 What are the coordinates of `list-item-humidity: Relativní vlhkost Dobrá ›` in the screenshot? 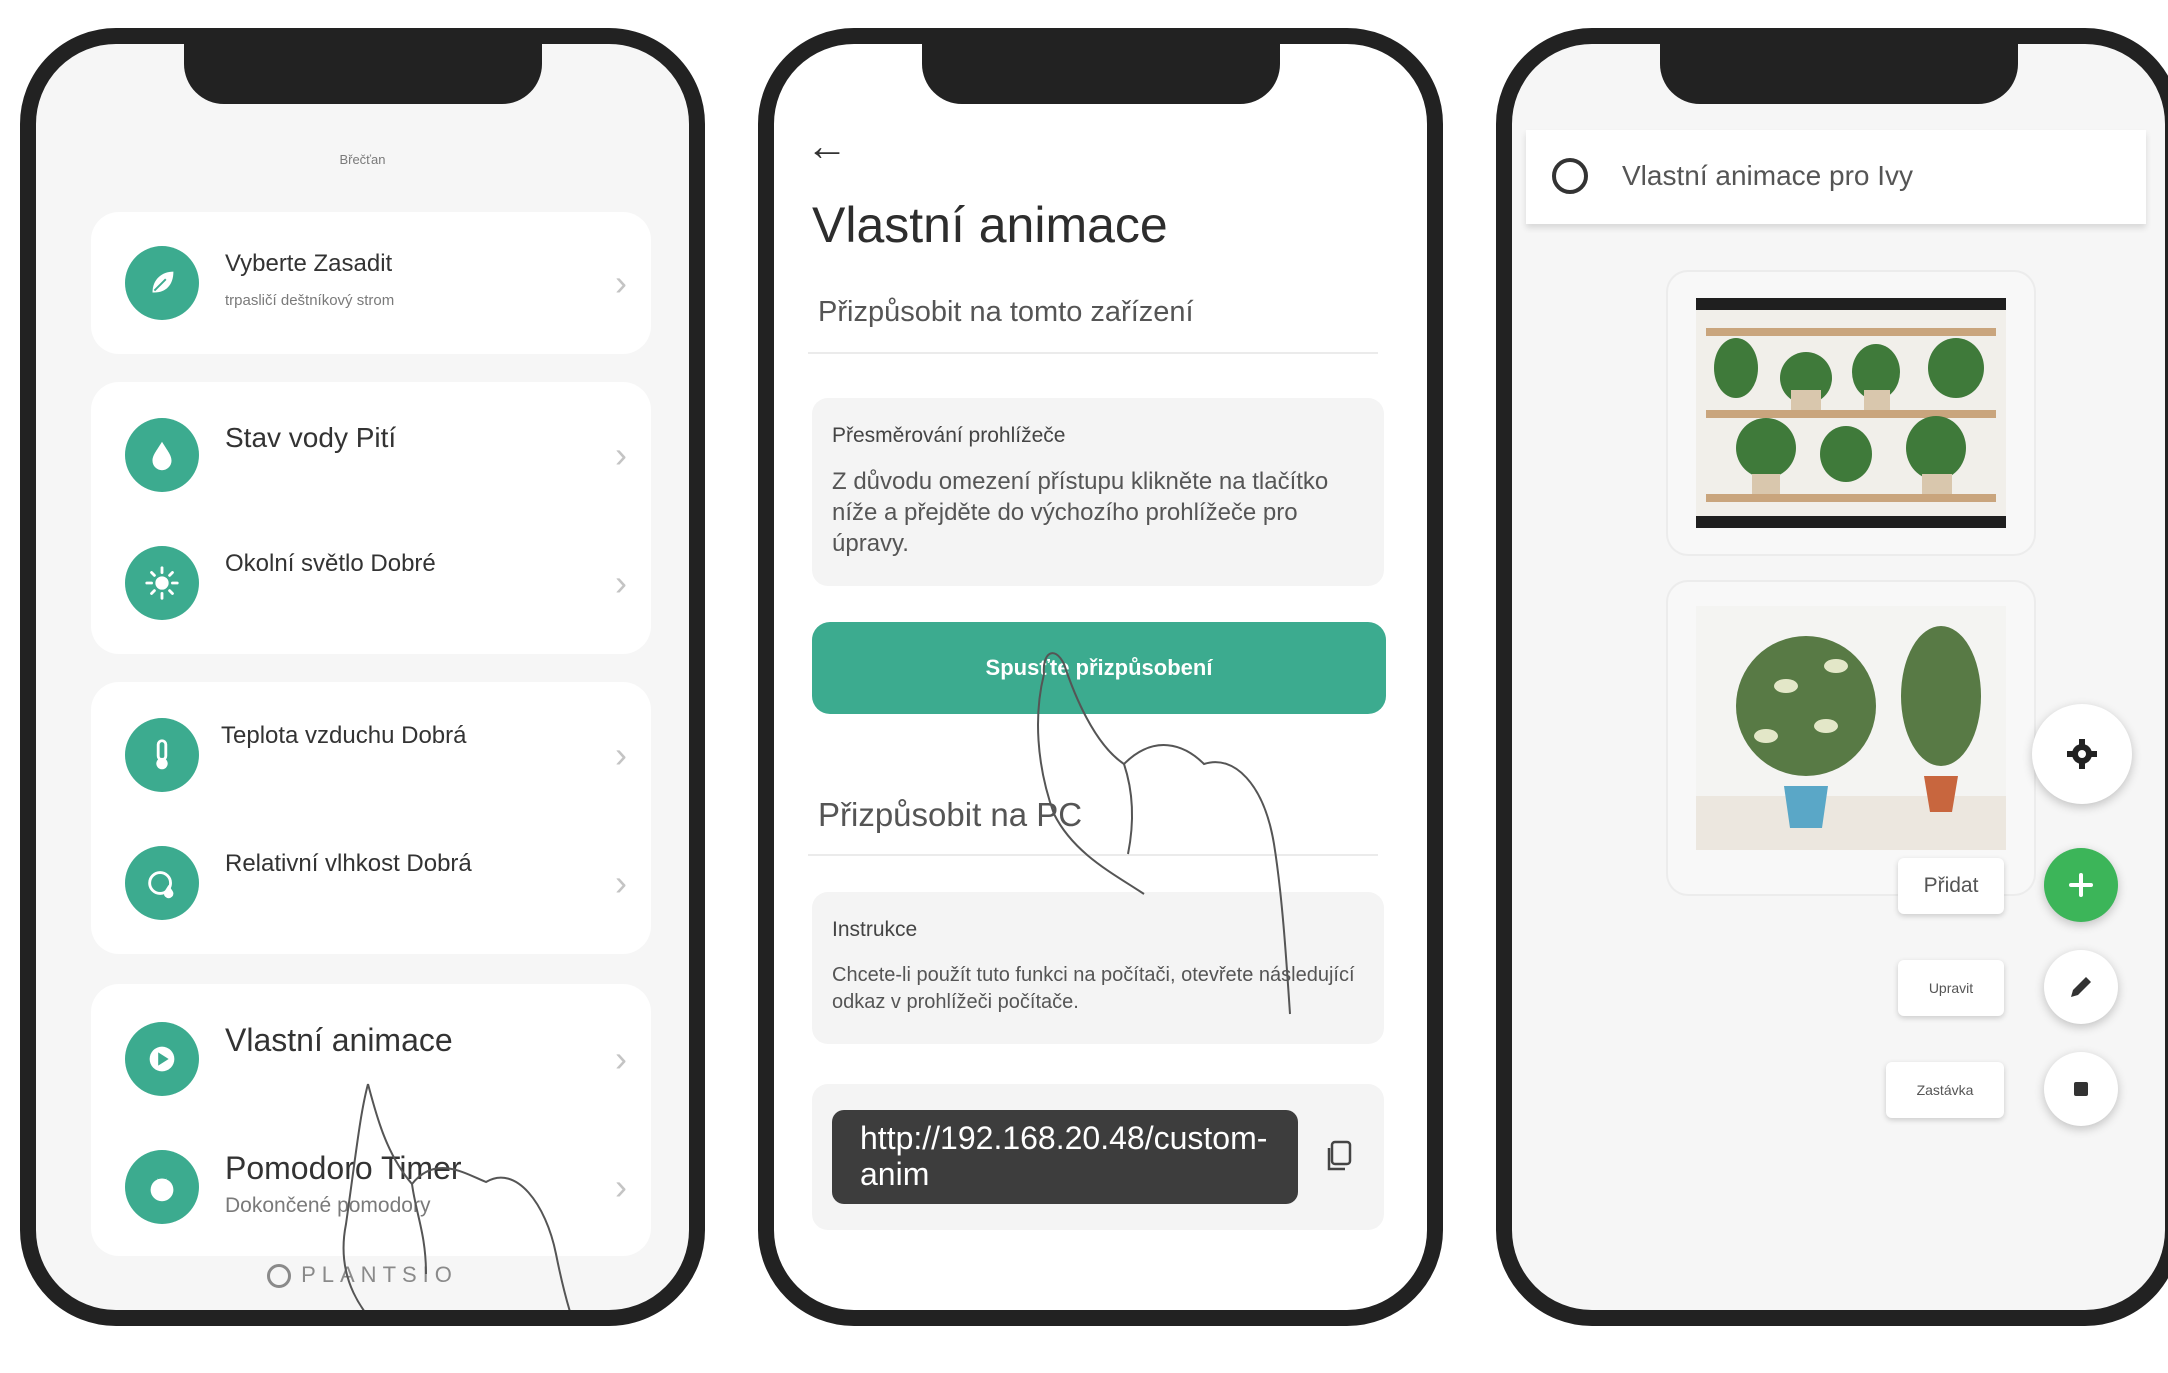 It's located at (371, 883).